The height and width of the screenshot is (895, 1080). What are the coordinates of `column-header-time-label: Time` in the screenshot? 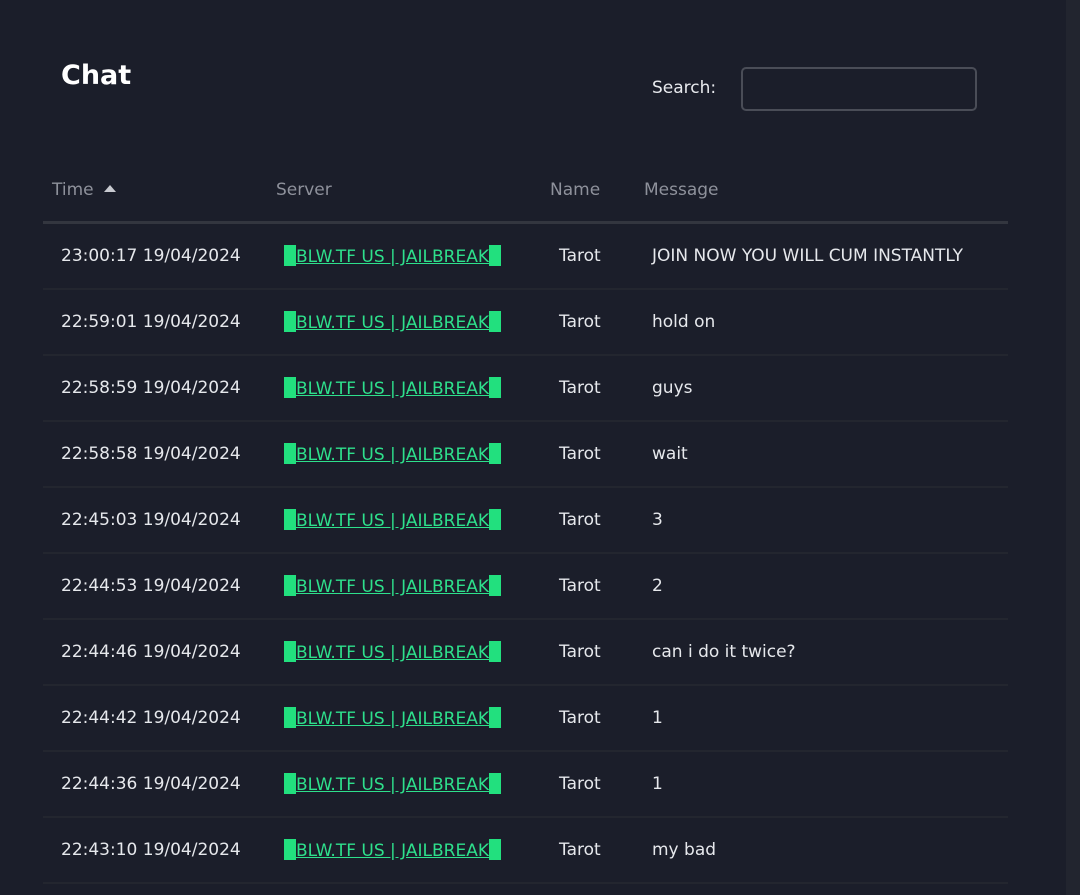 It's located at (73, 189).